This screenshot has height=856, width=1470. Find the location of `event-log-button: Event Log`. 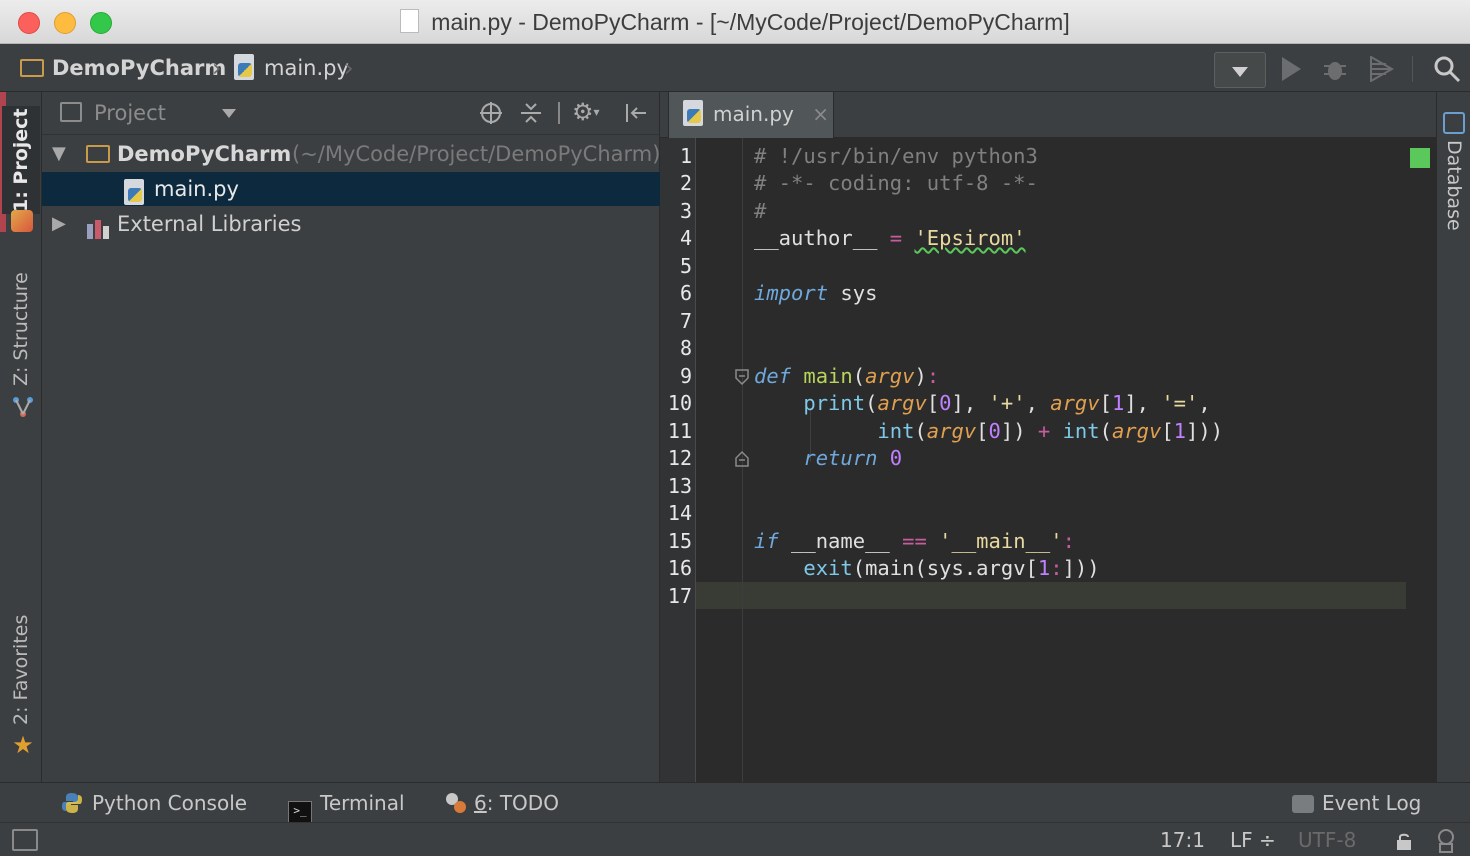

event-log-button: Event Log is located at coordinates (1356, 803).